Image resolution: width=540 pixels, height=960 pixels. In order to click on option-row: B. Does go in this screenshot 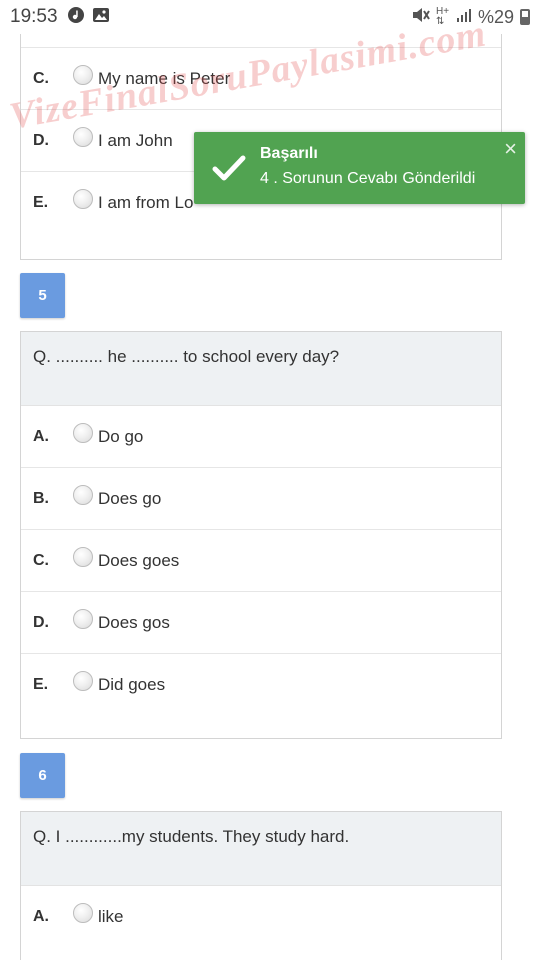, I will do `click(261, 499)`.